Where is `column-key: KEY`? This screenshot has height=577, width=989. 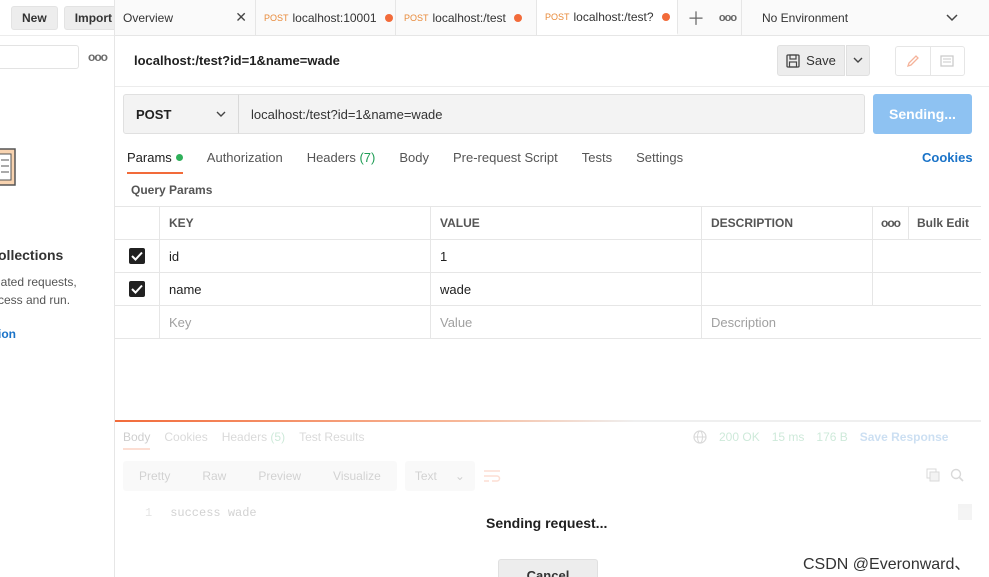 column-key: KEY is located at coordinates (295, 223).